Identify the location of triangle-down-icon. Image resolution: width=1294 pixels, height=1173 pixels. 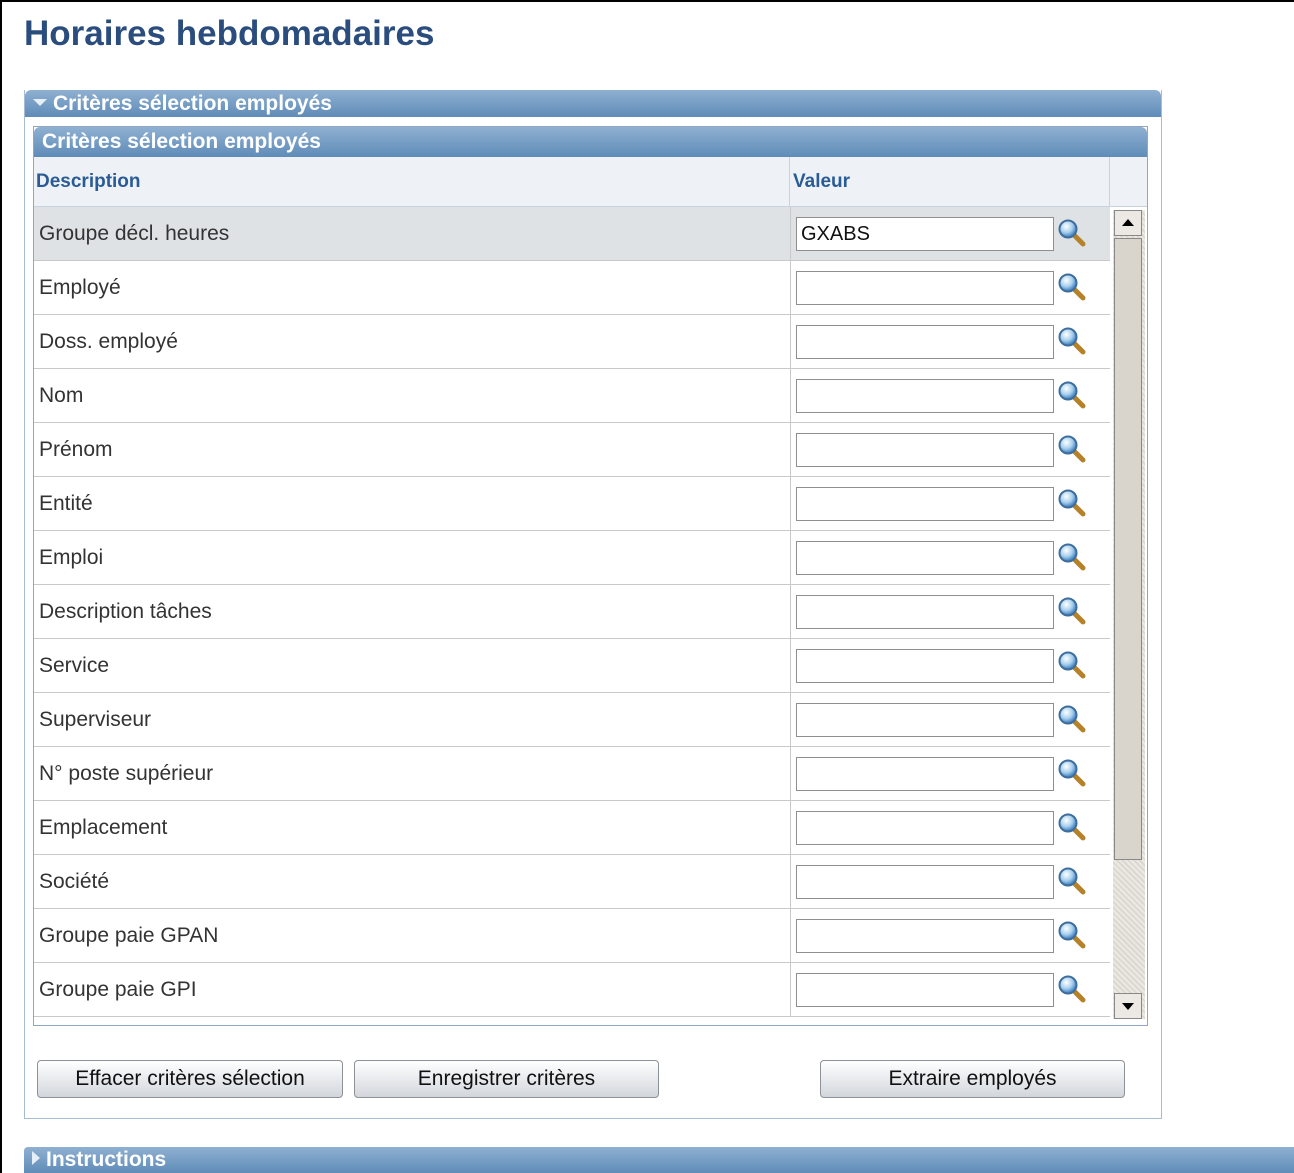
(40, 102).